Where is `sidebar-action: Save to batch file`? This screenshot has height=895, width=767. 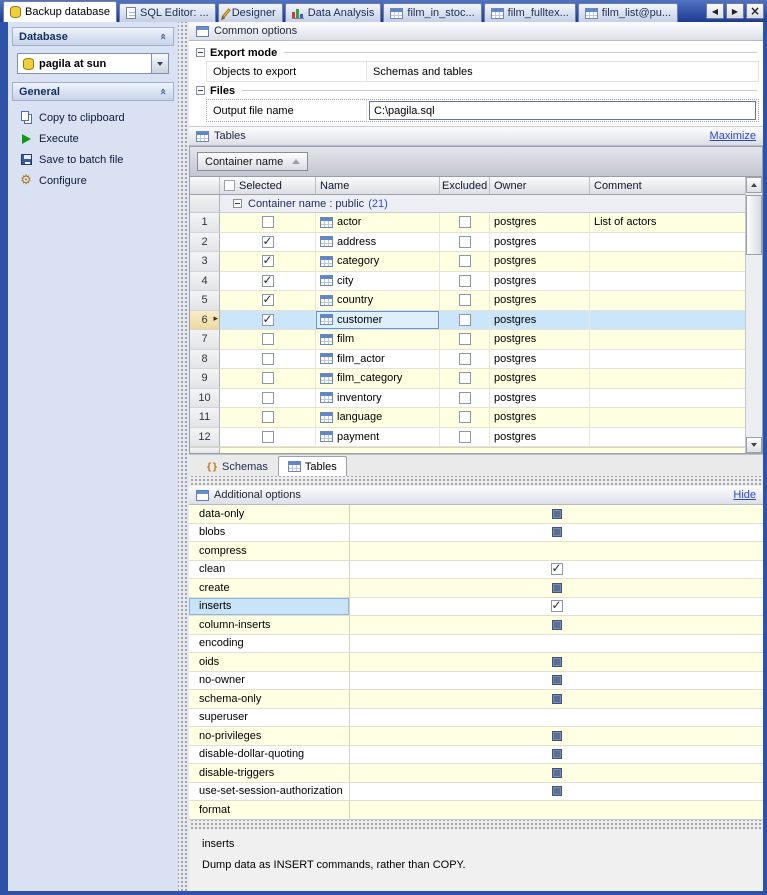
sidebar-action: Save to batch file is located at coordinates (93, 159).